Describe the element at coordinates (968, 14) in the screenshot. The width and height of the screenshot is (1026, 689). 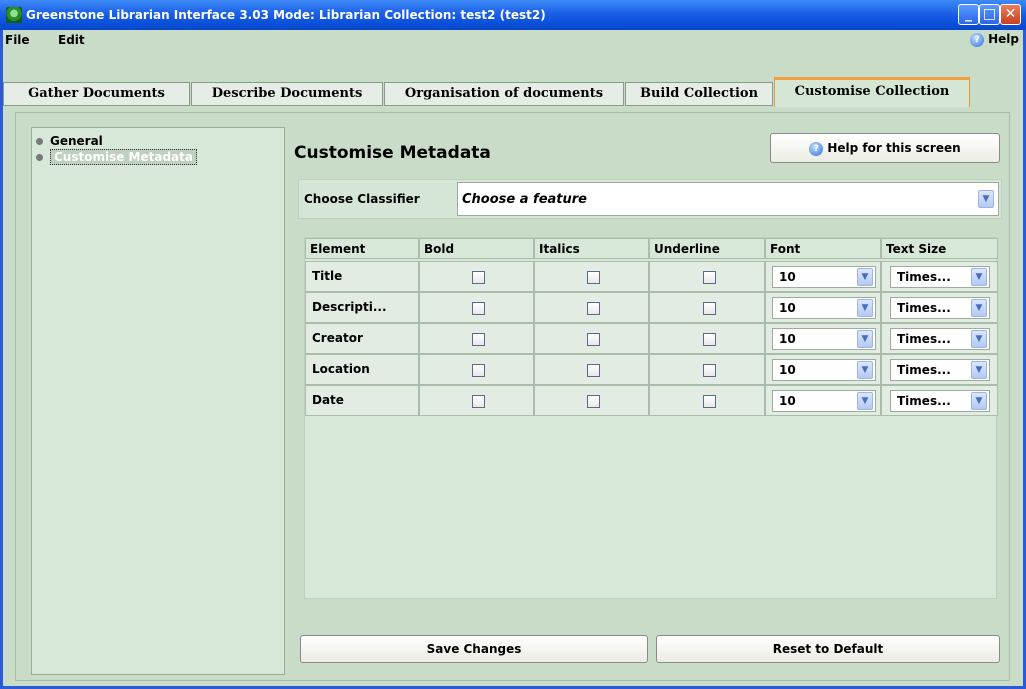
I see `minimize-button: _` at that location.